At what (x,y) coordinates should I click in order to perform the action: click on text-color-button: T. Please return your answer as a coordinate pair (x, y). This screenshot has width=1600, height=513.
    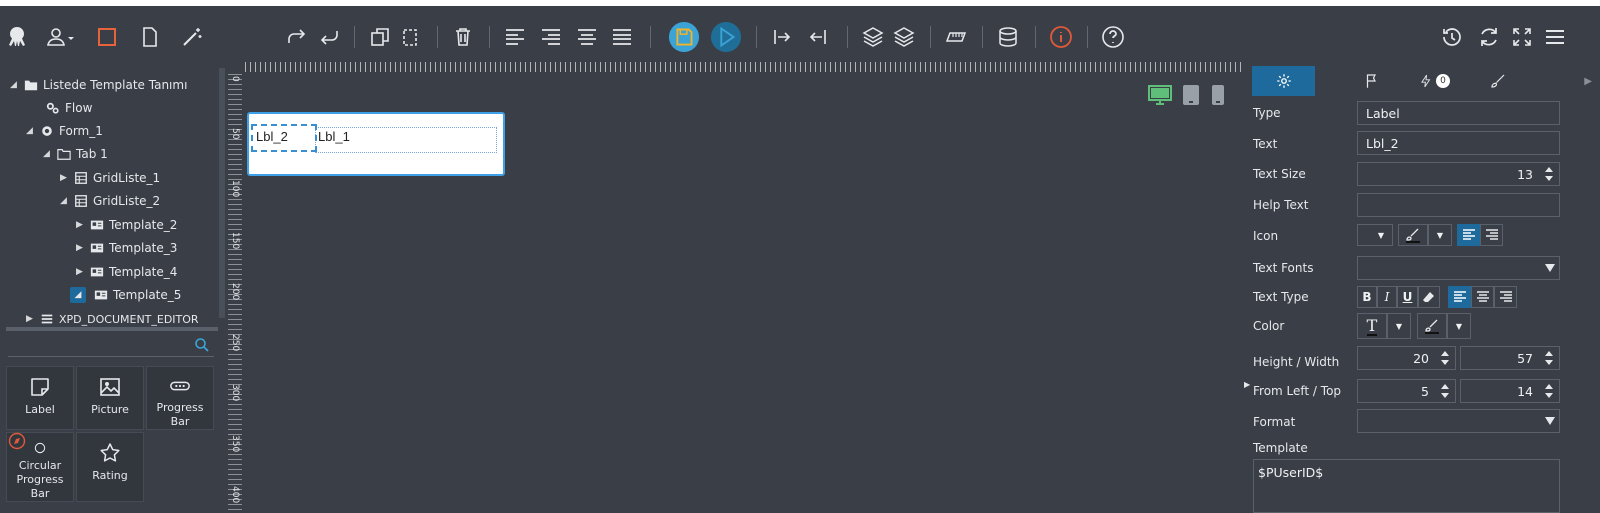
    Looking at the image, I should click on (1372, 326).